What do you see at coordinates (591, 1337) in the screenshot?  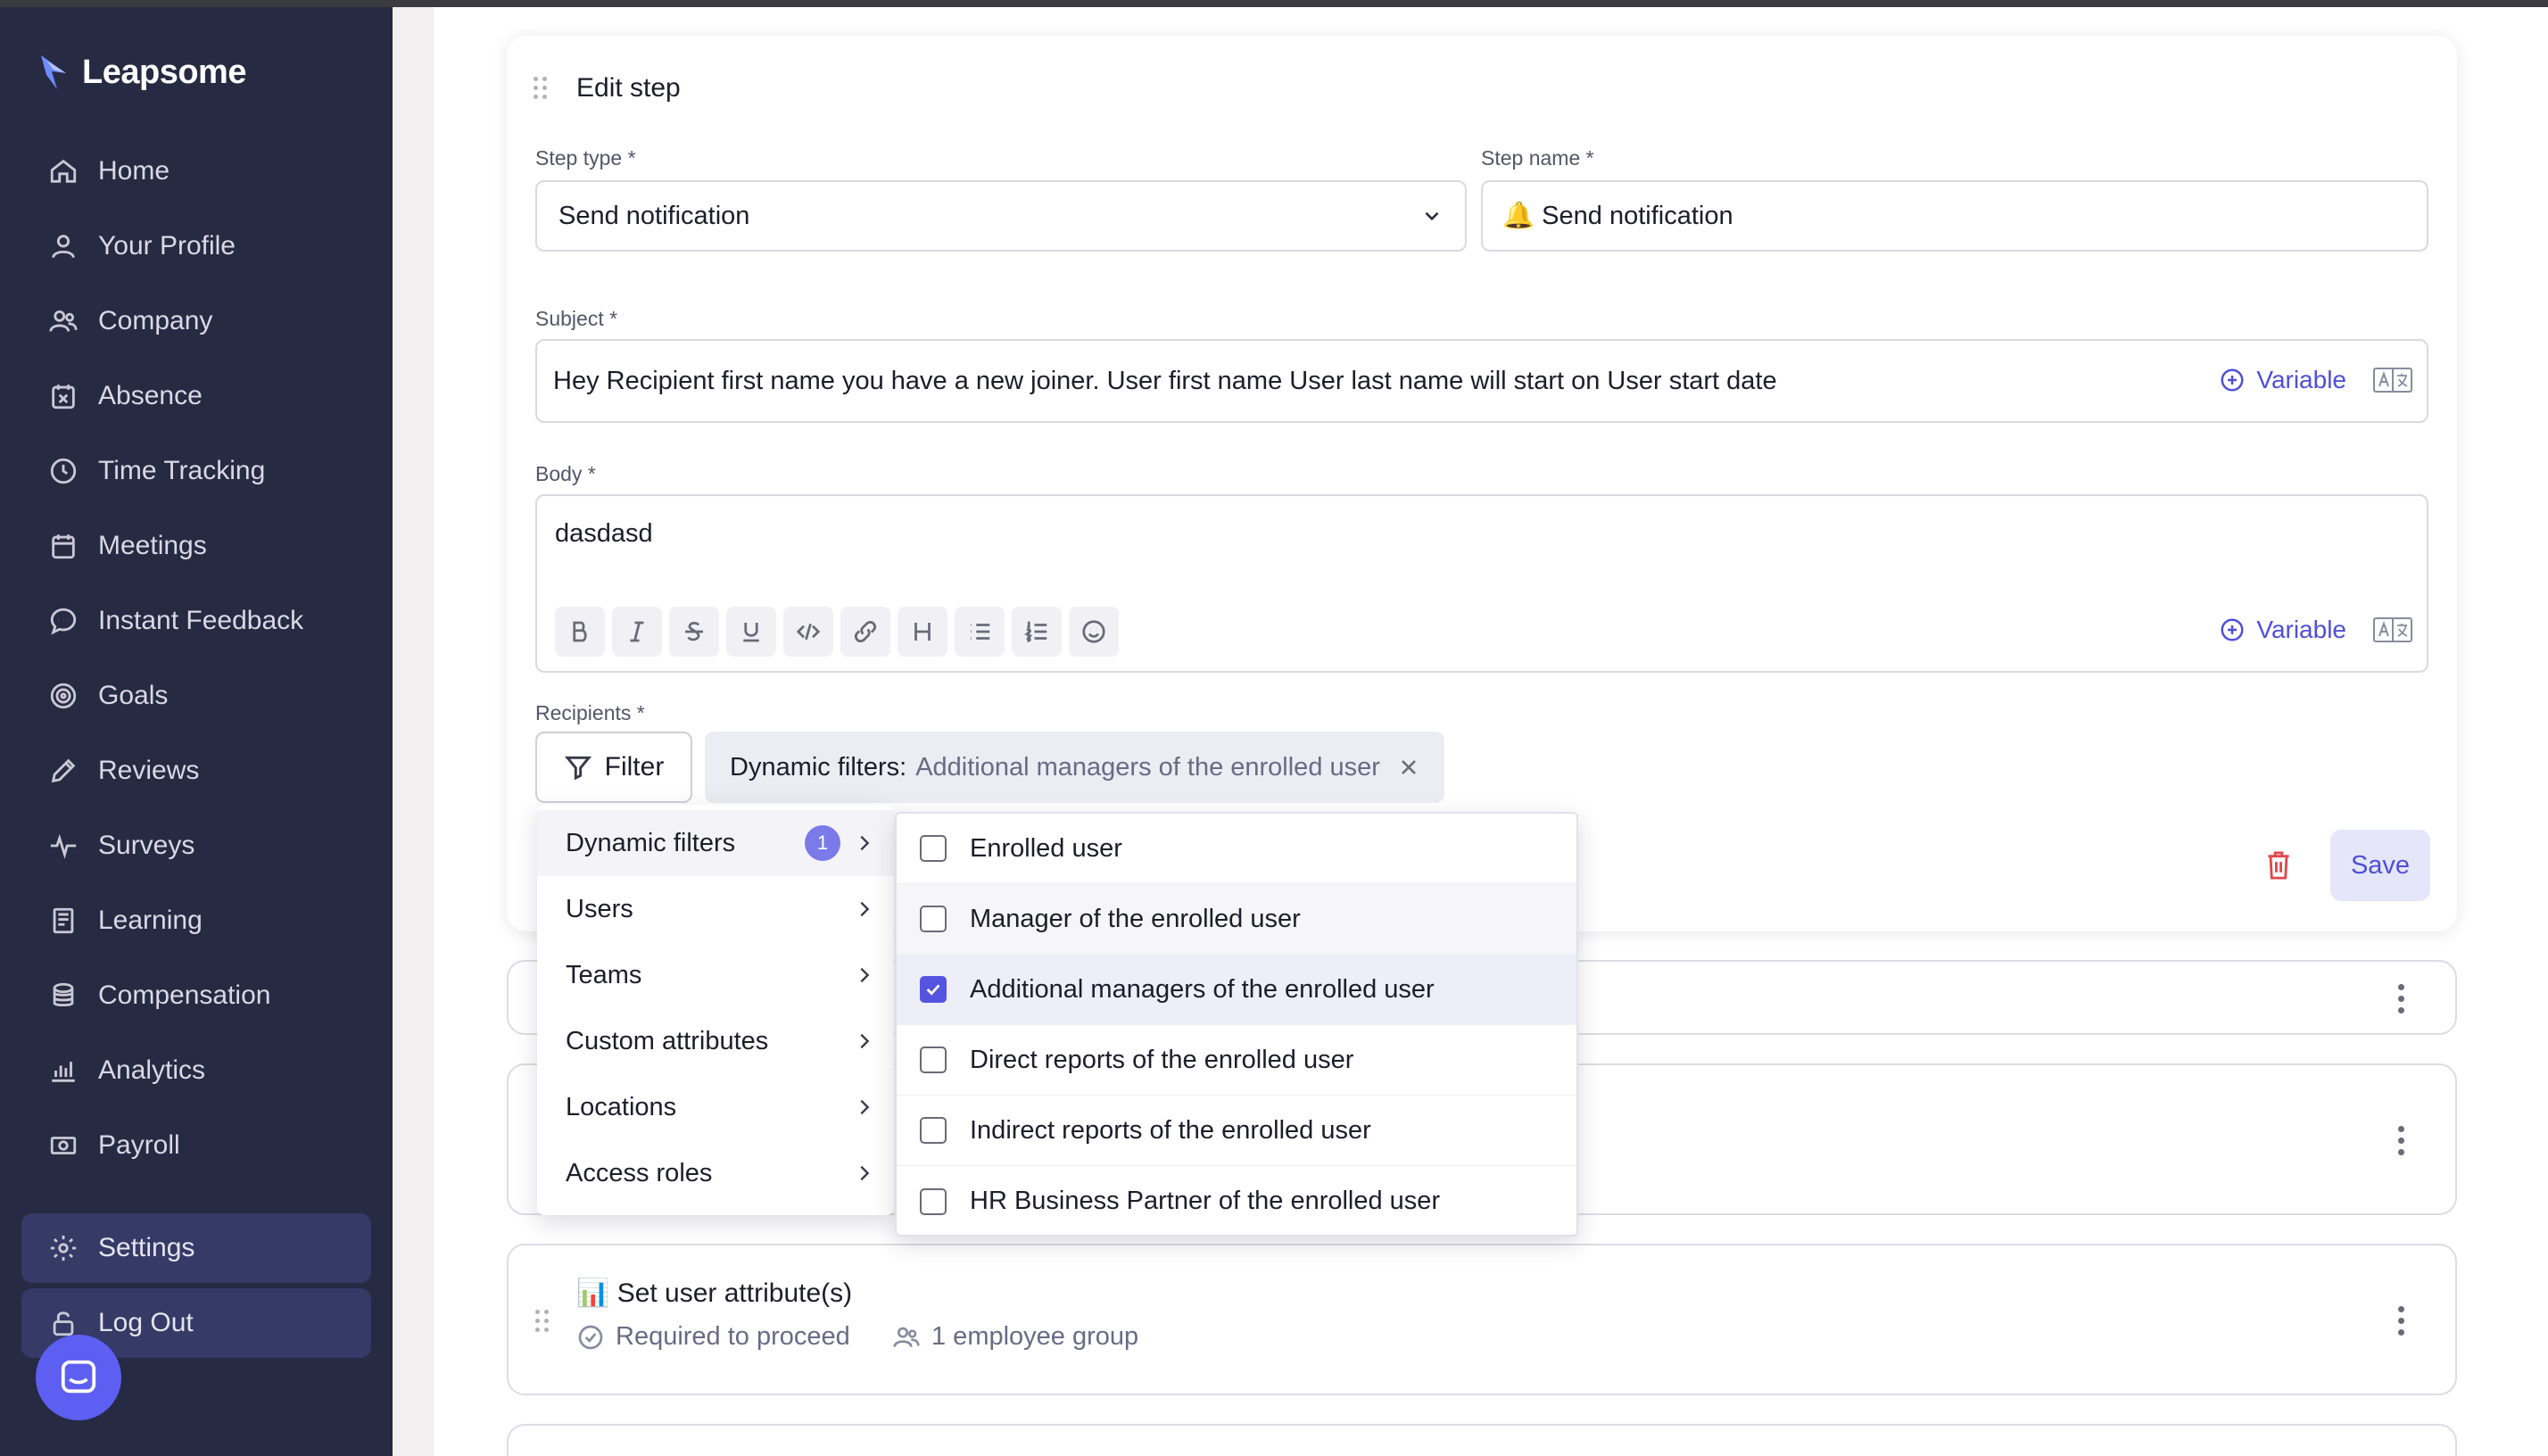 I see `check-circle-icon` at bounding box center [591, 1337].